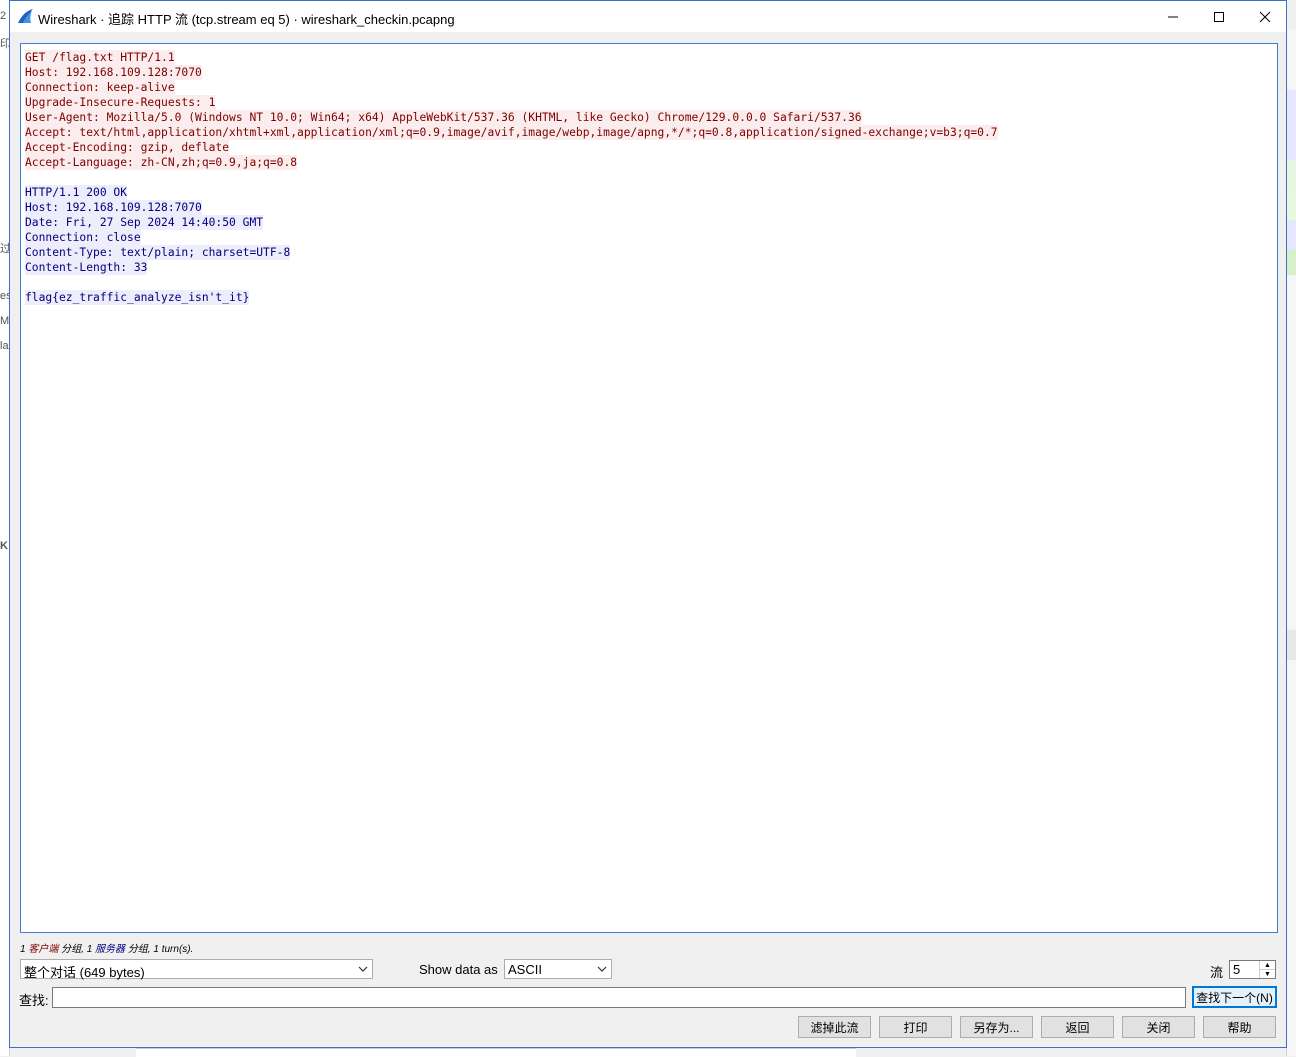 Image resolution: width=1296 pixels, height=1057 pixels. What do you see at coordinates (120, 102) in the screenshot?
I see `client-line: Upgrade-Insecure-Requests: 1` at bounding box center [120, 102].